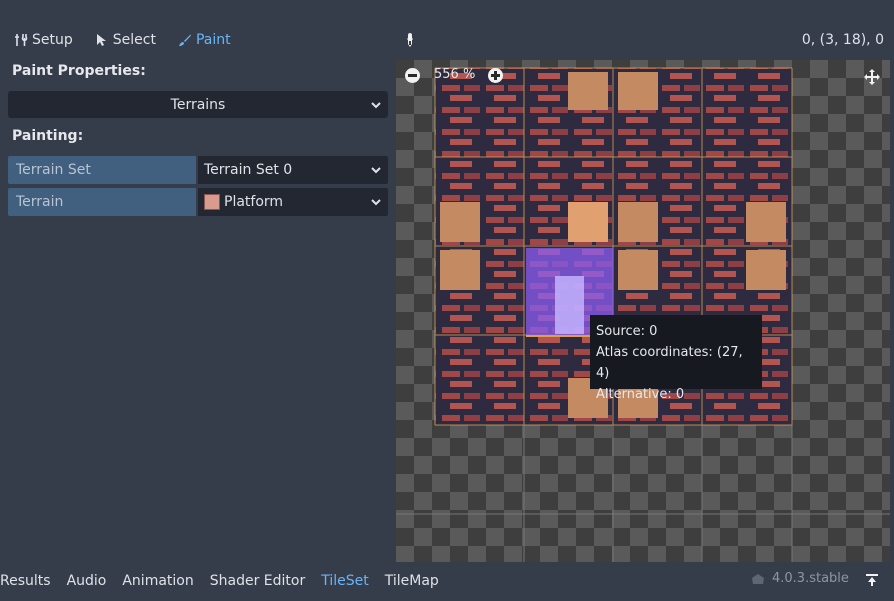  I want to click on select-tab: Select, so click(122, 40).